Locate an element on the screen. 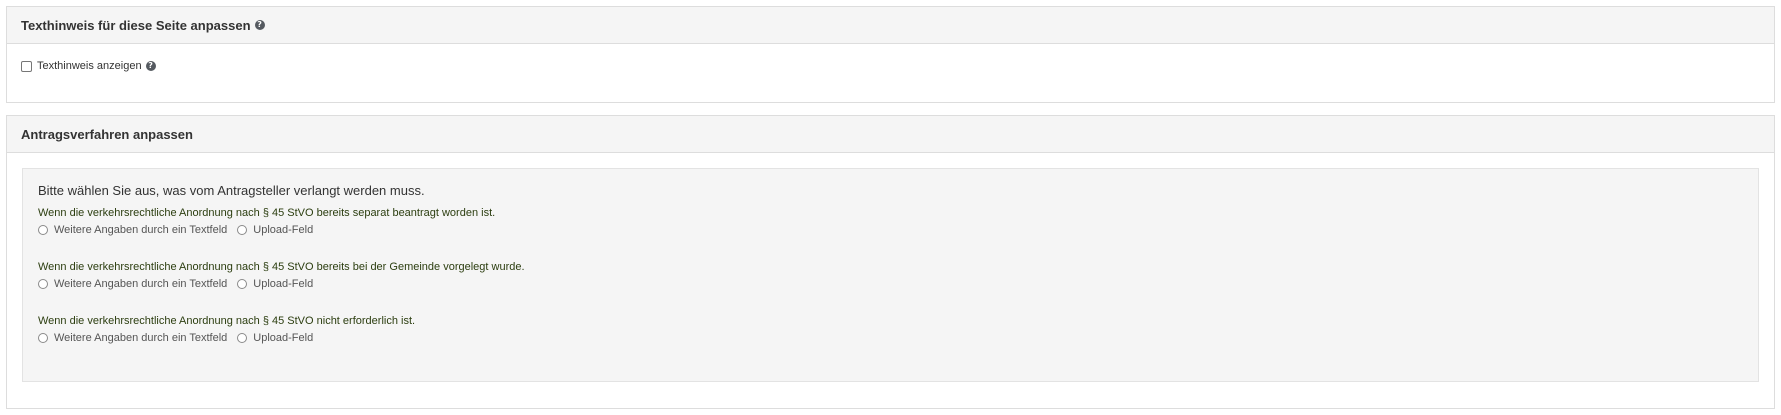 The height and width of the screenshot is (415, 1781). show-text-hint-row: Texthinweis anzeigen ? is located at coordinates (88, 66).